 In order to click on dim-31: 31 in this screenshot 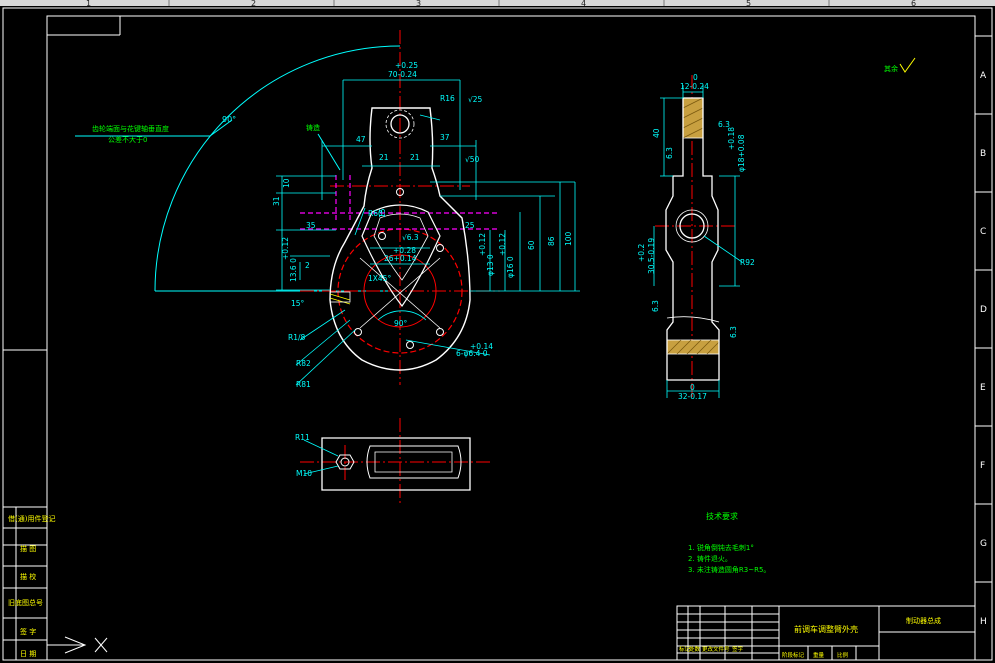, I will do `click(276, 201)`.